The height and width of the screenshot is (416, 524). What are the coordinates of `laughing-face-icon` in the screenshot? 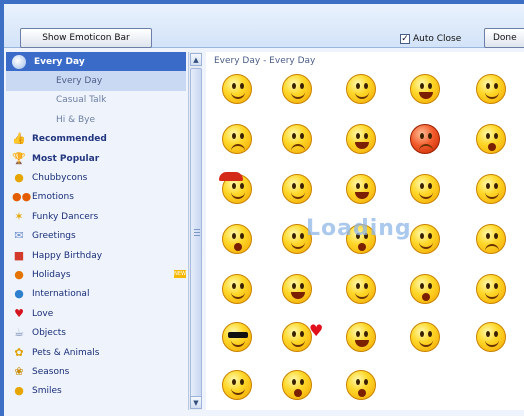 It's located at (425, 89).